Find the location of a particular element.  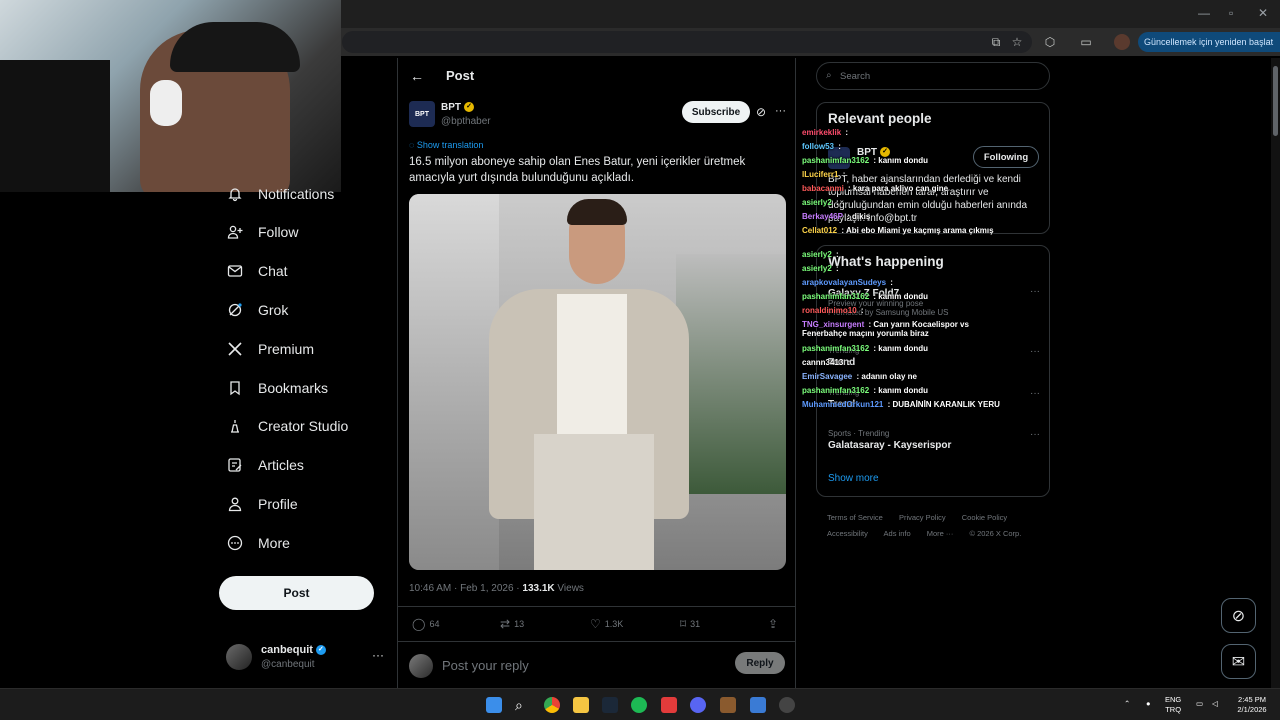

chat-message: pashanimfan3162 : kanım dondu is located at coordinates (865, 390).